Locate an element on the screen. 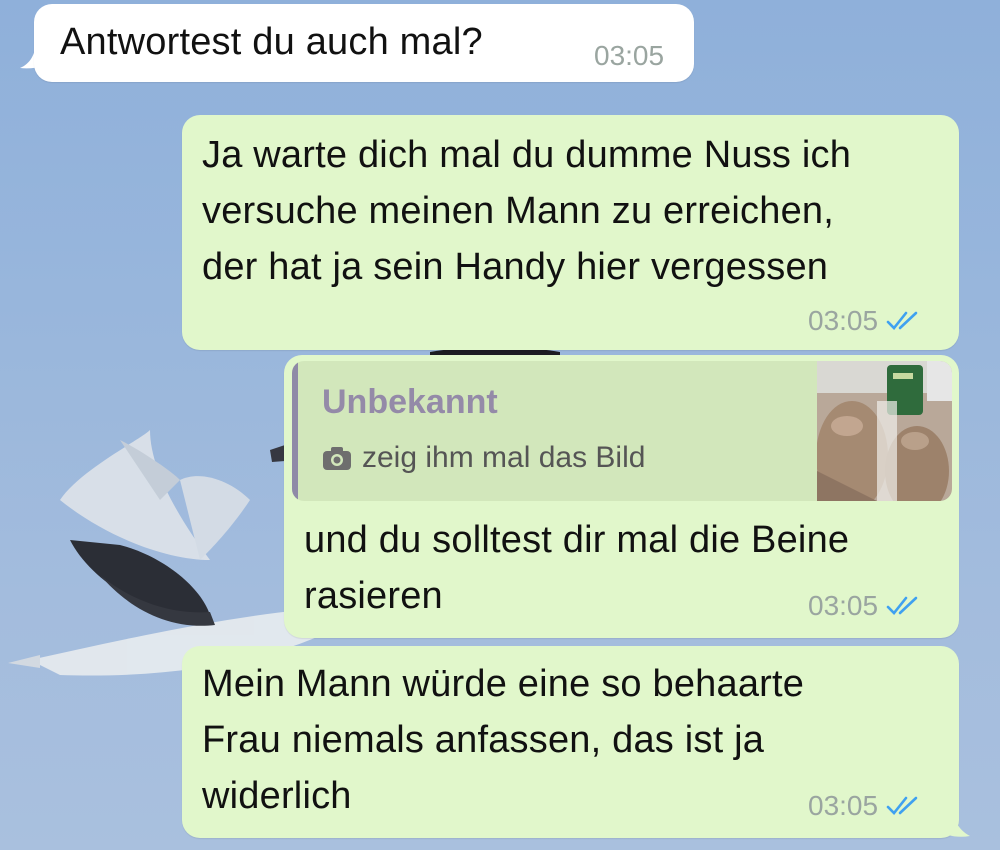 This screenshot has width=1000, height=850. reply-accent-bar is located at coordinates (295, 431).